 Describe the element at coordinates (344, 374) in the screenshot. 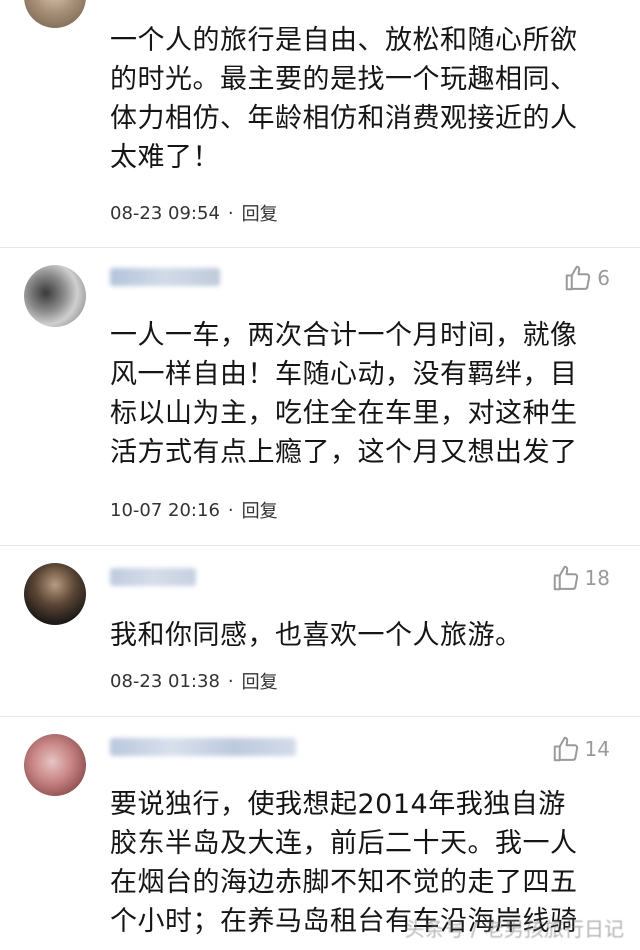

I see `comment-line: 风一样自由！车随心动，没有羁绊，目` at that location.